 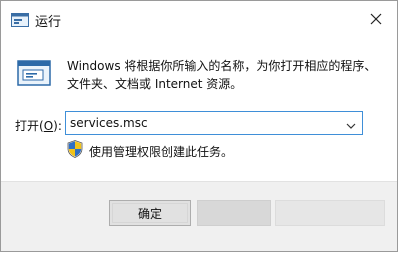 I want to click on run-icon, so click(x=20, y=19).